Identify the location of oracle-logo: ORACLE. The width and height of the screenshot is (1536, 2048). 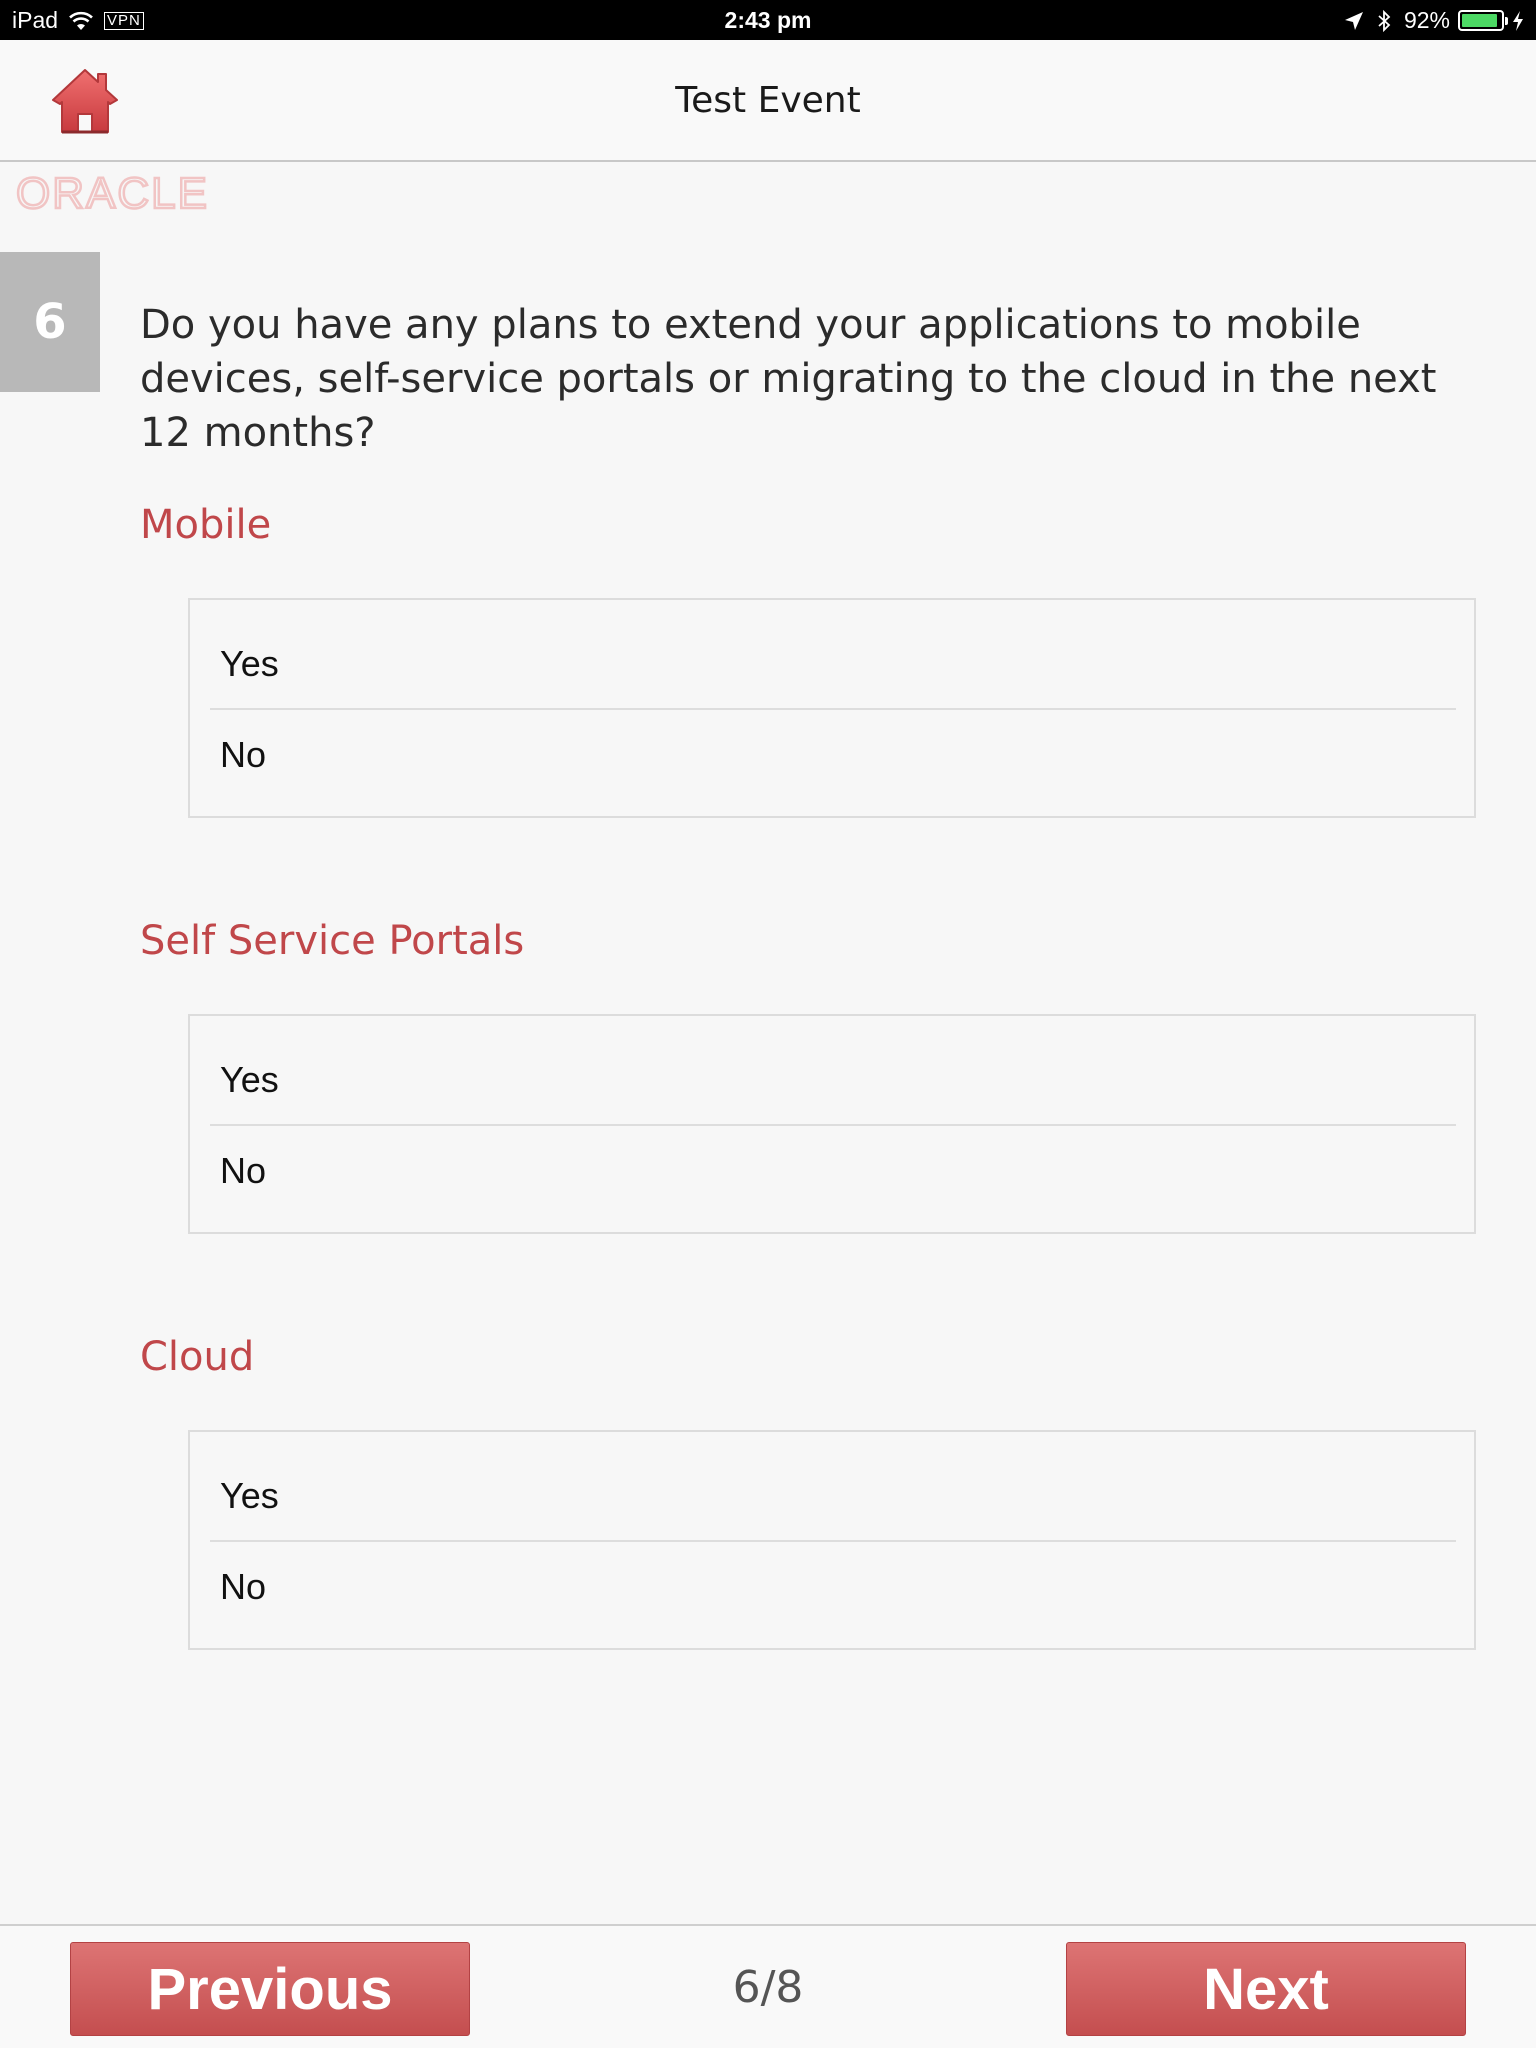
(112, 192).